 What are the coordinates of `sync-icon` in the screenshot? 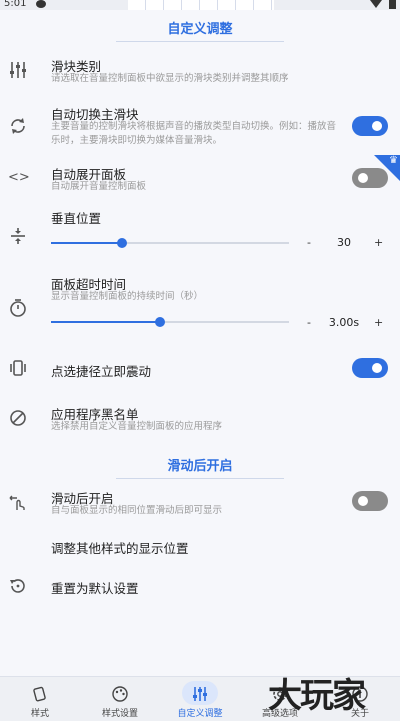 It's located at (18, 126).